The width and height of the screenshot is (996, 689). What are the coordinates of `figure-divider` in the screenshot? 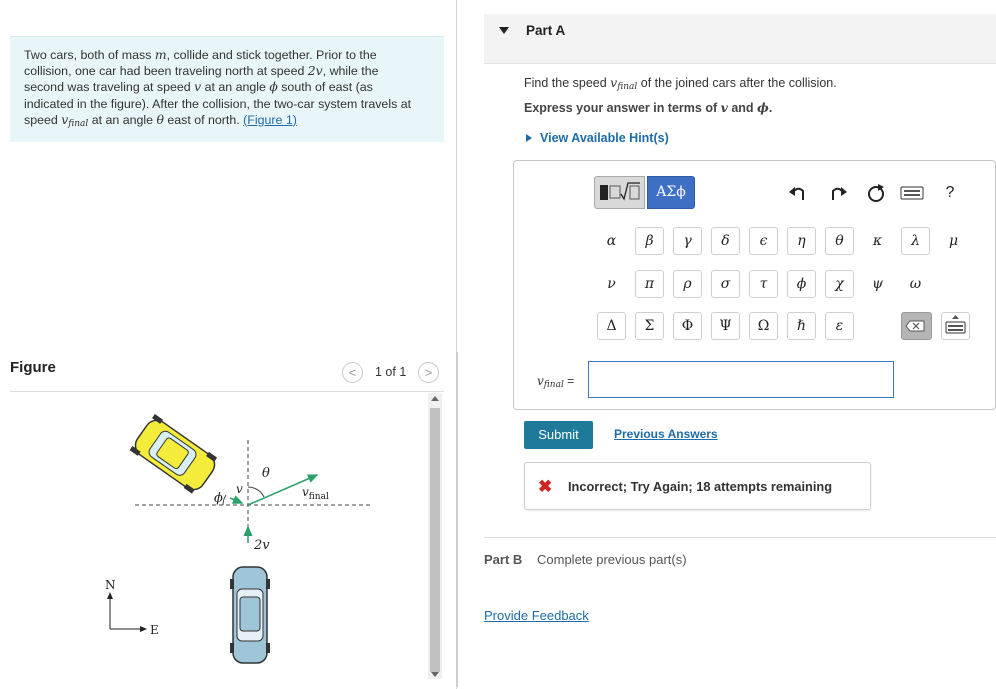 It's located at (227, 391).